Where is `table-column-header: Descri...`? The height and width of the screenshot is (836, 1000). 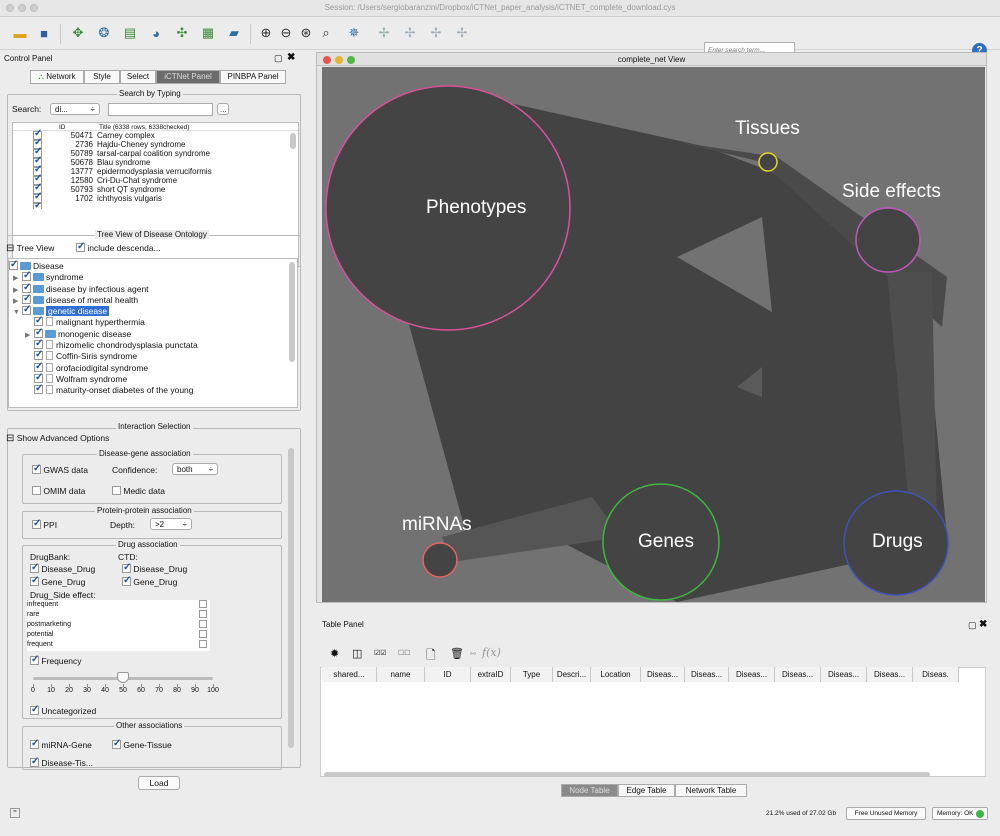 table-column-header: Descri... is located at coordinates (572, 674).